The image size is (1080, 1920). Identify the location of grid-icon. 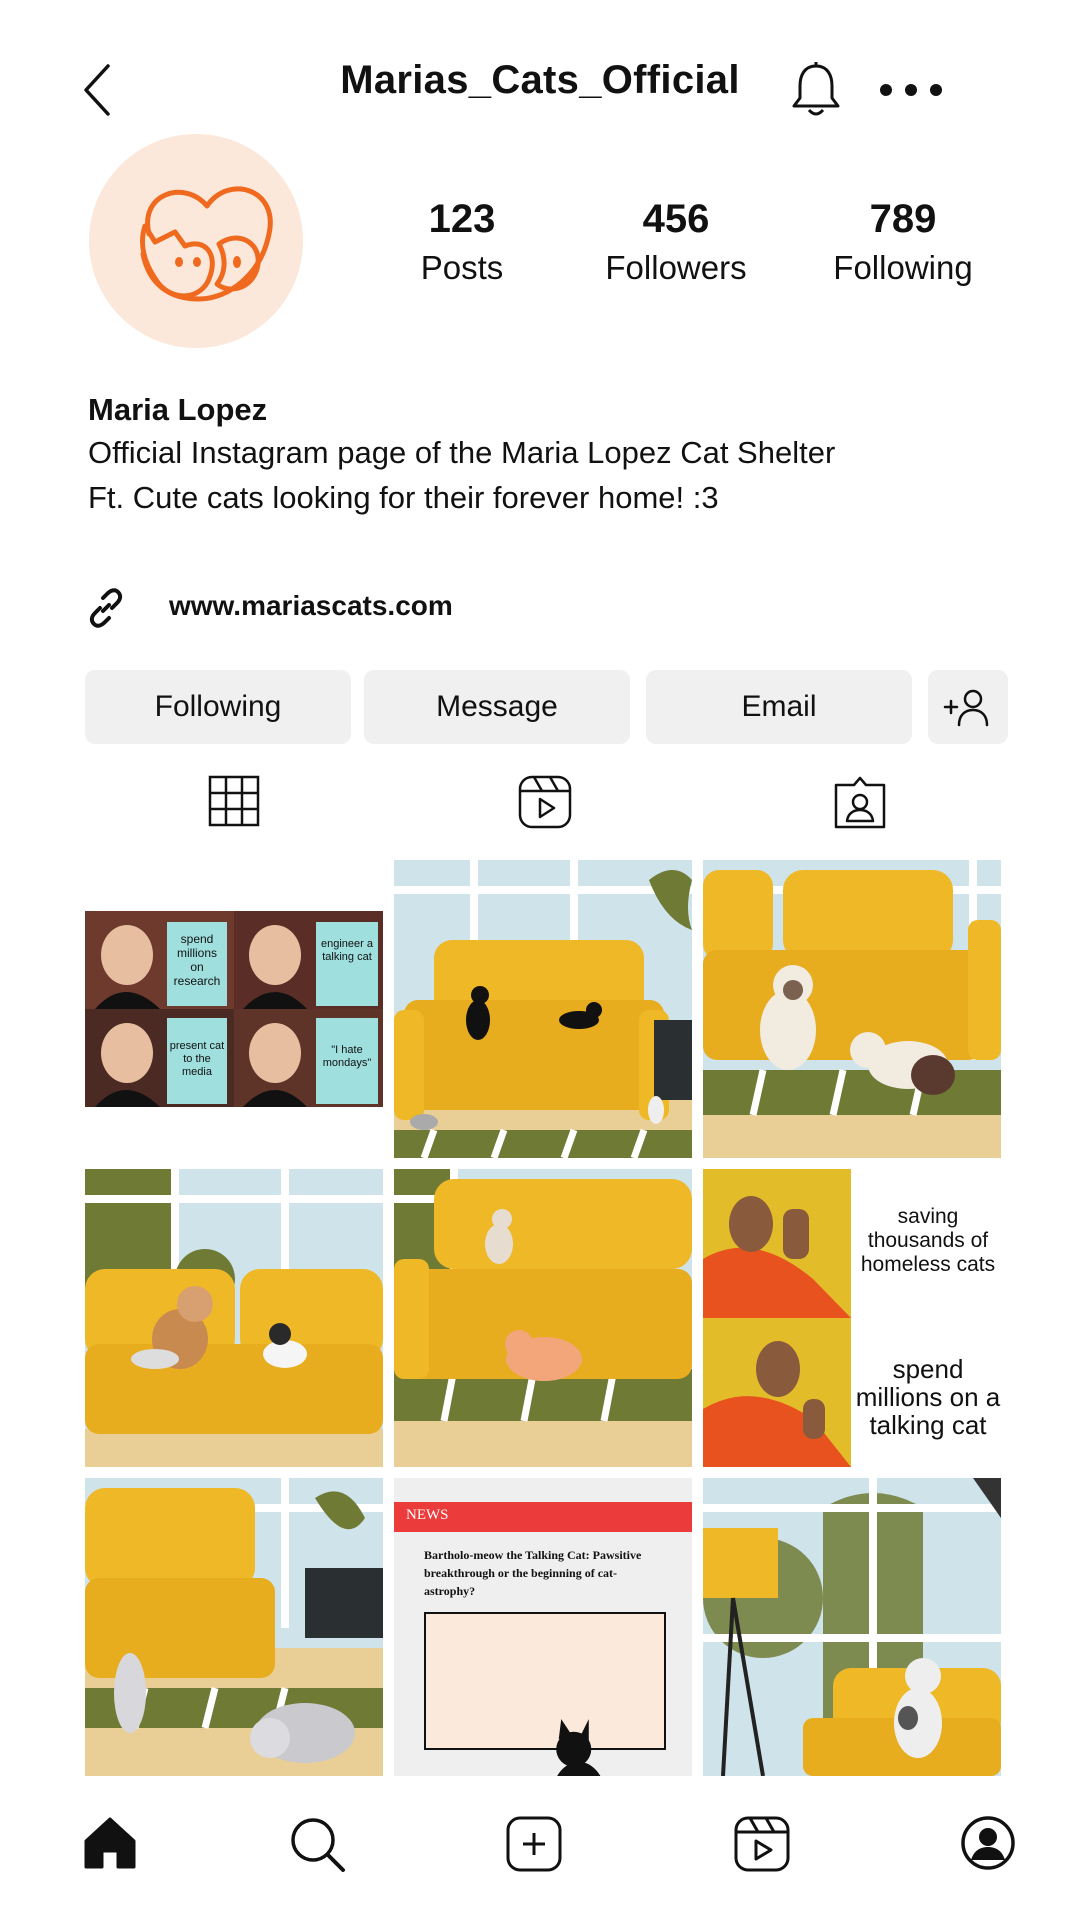
(234, 801).